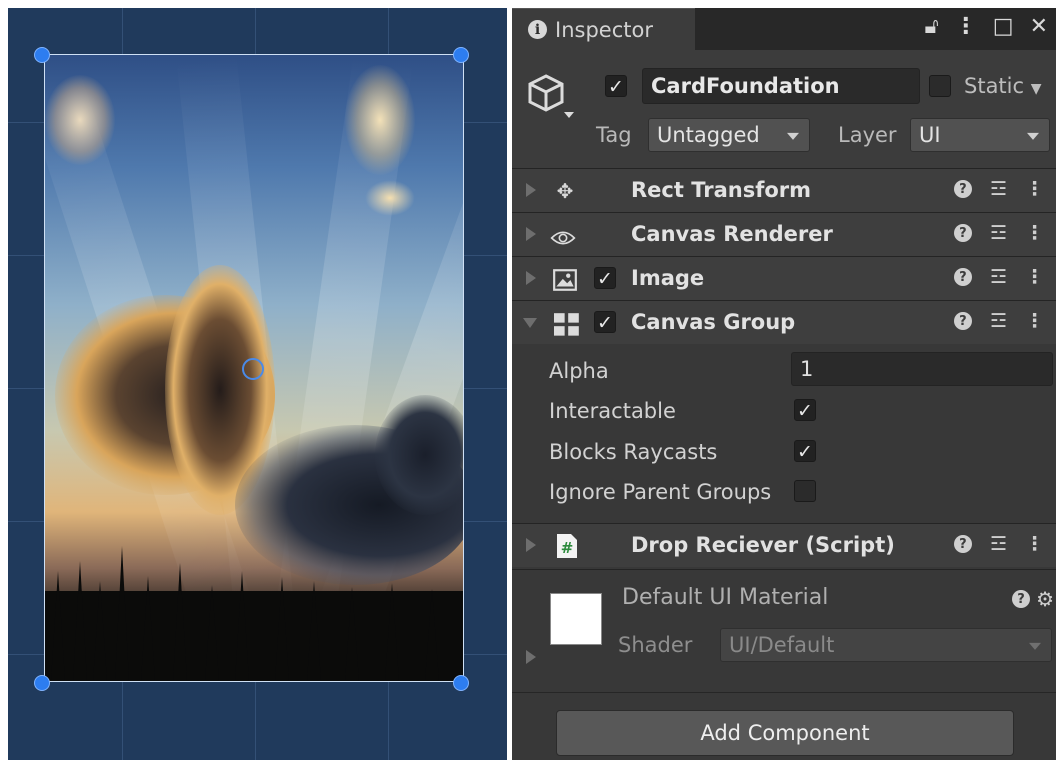 The width and height of the screenshot is (1056, 767). Describe the element at coordinates (579, 371) in the screenshot. I see `alpha-label: Alpha` at that location.